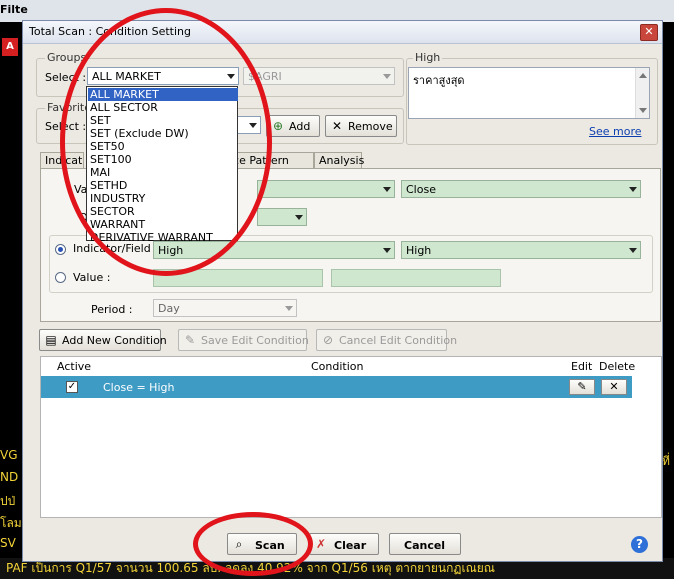  Describe the element at coordinates (615, 131) in the screenshot. I see `see-more-link: See more` at that location.